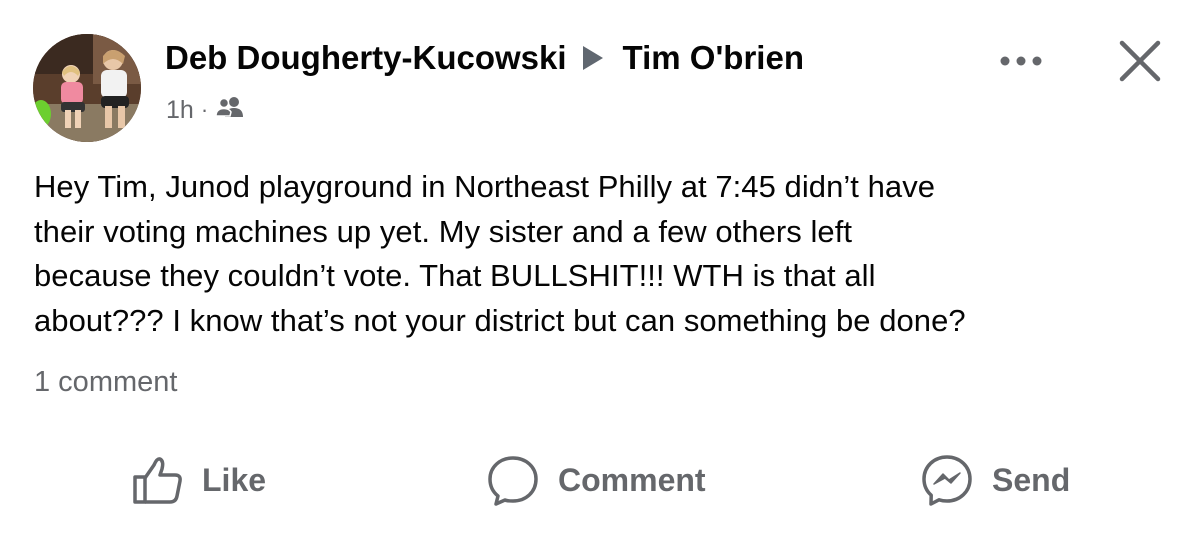 This screenshot has width=1200, height=533. I want to click on close-icon, so click(1140, 61).